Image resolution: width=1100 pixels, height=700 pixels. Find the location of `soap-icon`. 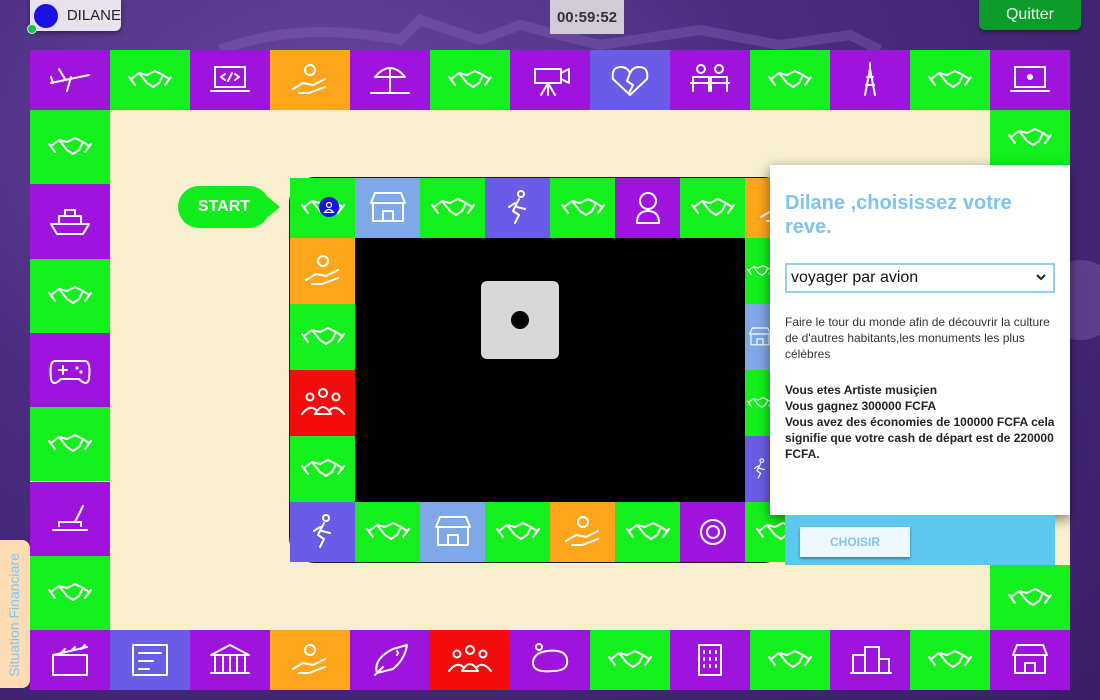

soap-icon is located at coordinates (550, 658).